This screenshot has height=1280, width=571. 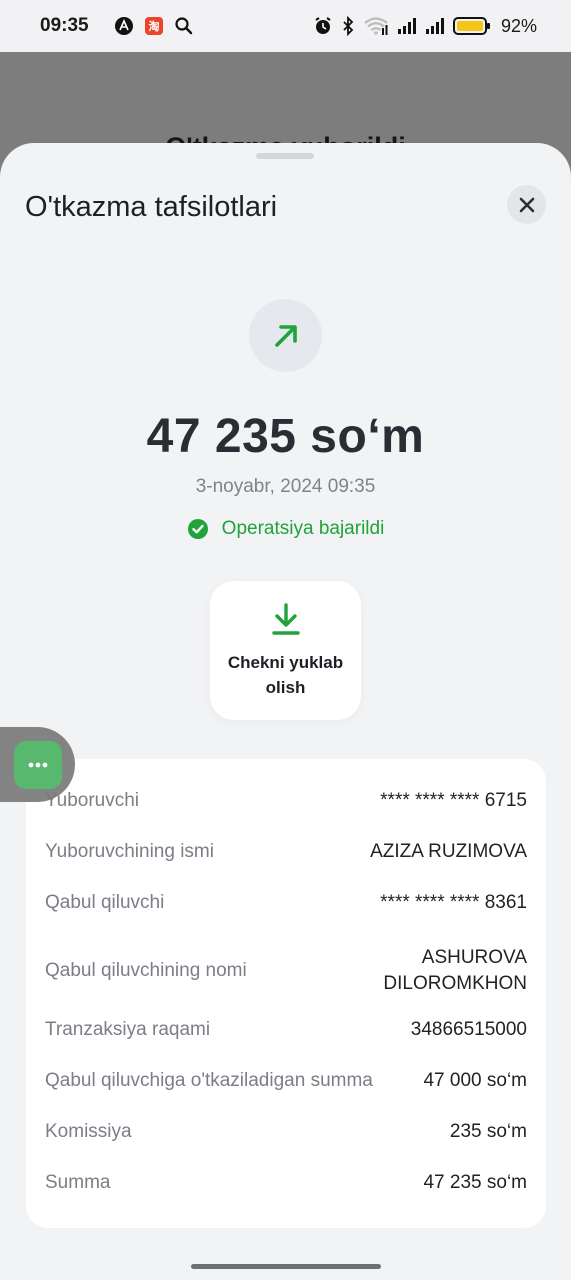 I want to click on more-dots-icon, so click(x=38, y=765).